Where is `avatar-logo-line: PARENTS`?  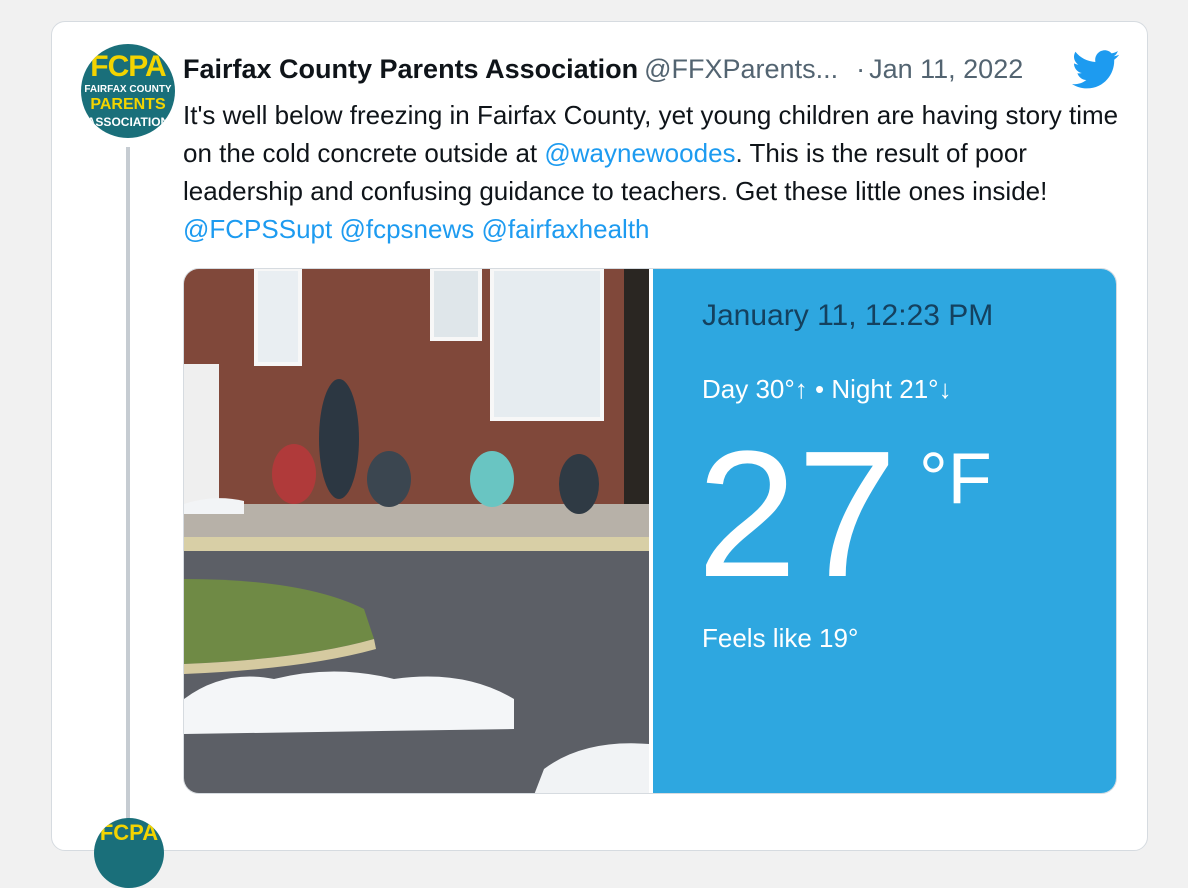 avatar-logo-line: PARENTS is located at coordinates (128, 104).